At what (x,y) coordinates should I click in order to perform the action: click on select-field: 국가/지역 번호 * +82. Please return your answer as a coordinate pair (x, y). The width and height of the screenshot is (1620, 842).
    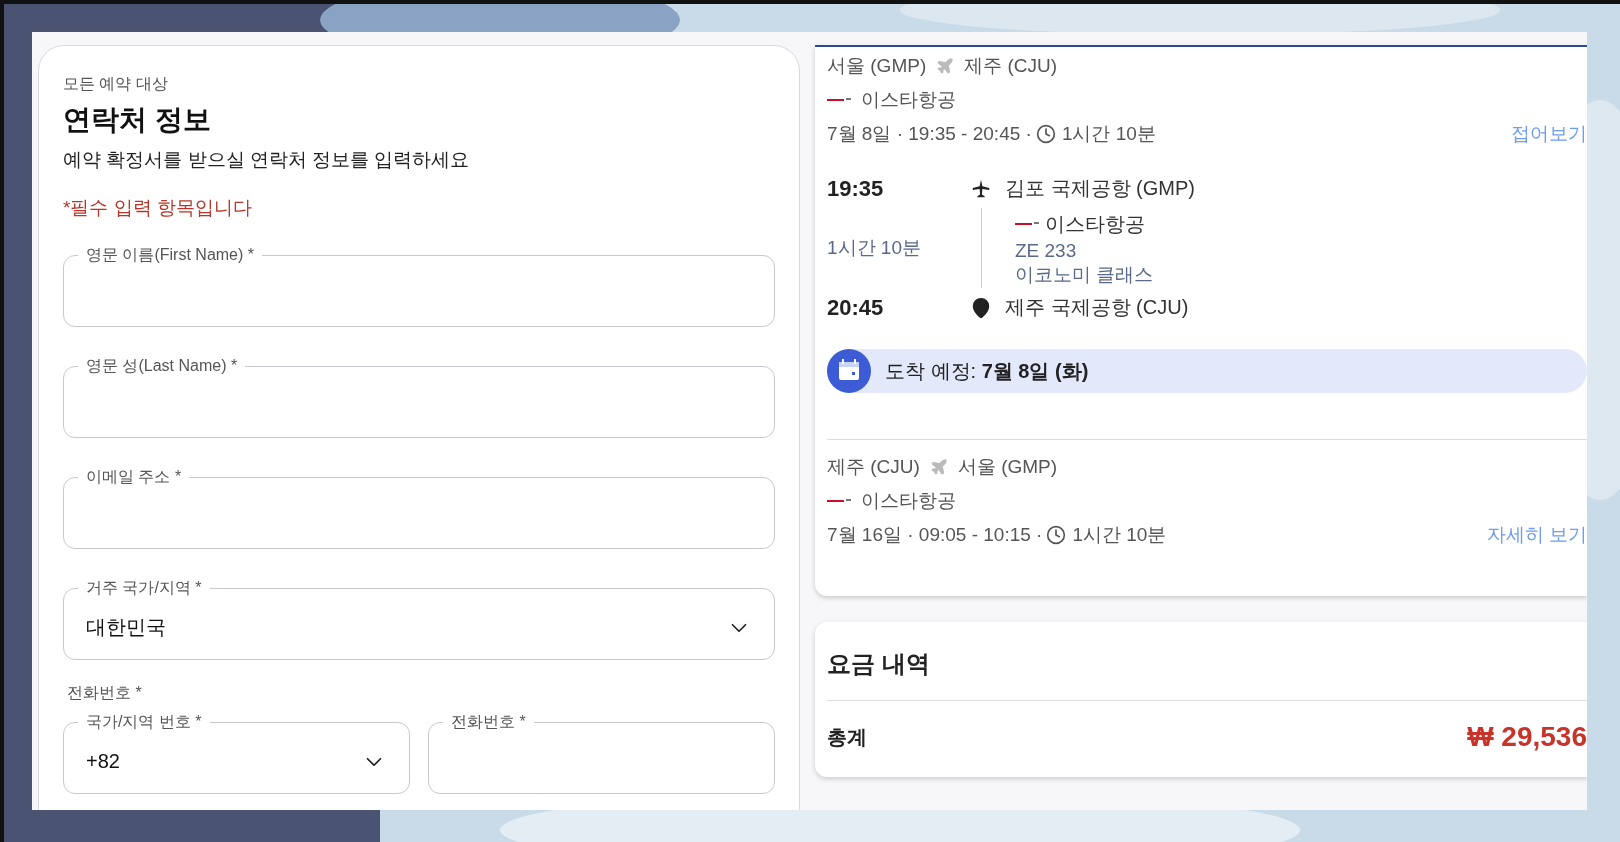
    Looking at the image, I should click on (236, 753).